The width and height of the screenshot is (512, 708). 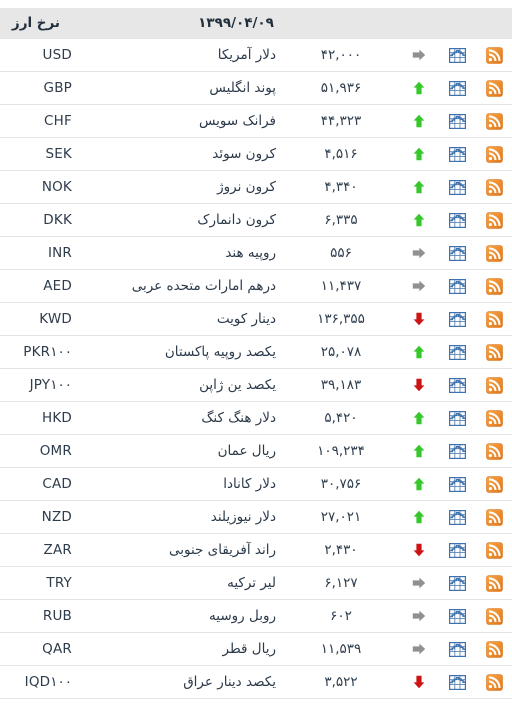 I want to click on table-row: ۶۰۲ روبل روسیه RUB, so click(x=256, y=616).